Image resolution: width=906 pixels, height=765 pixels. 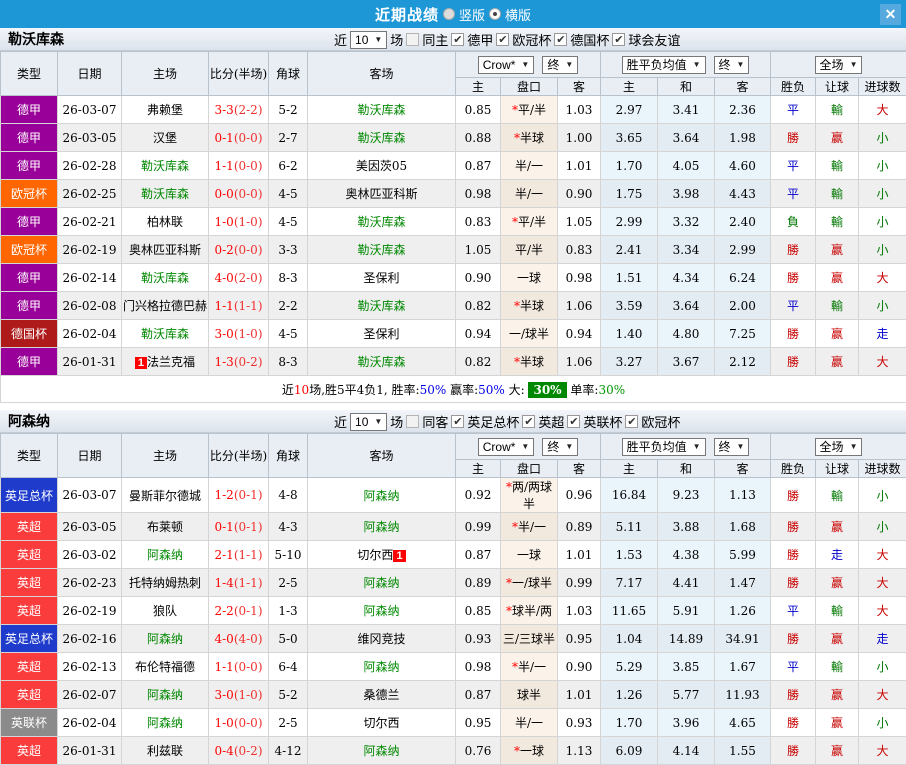 I want to click on subcol-handicap: 盘口, so click(x=529, y=87).